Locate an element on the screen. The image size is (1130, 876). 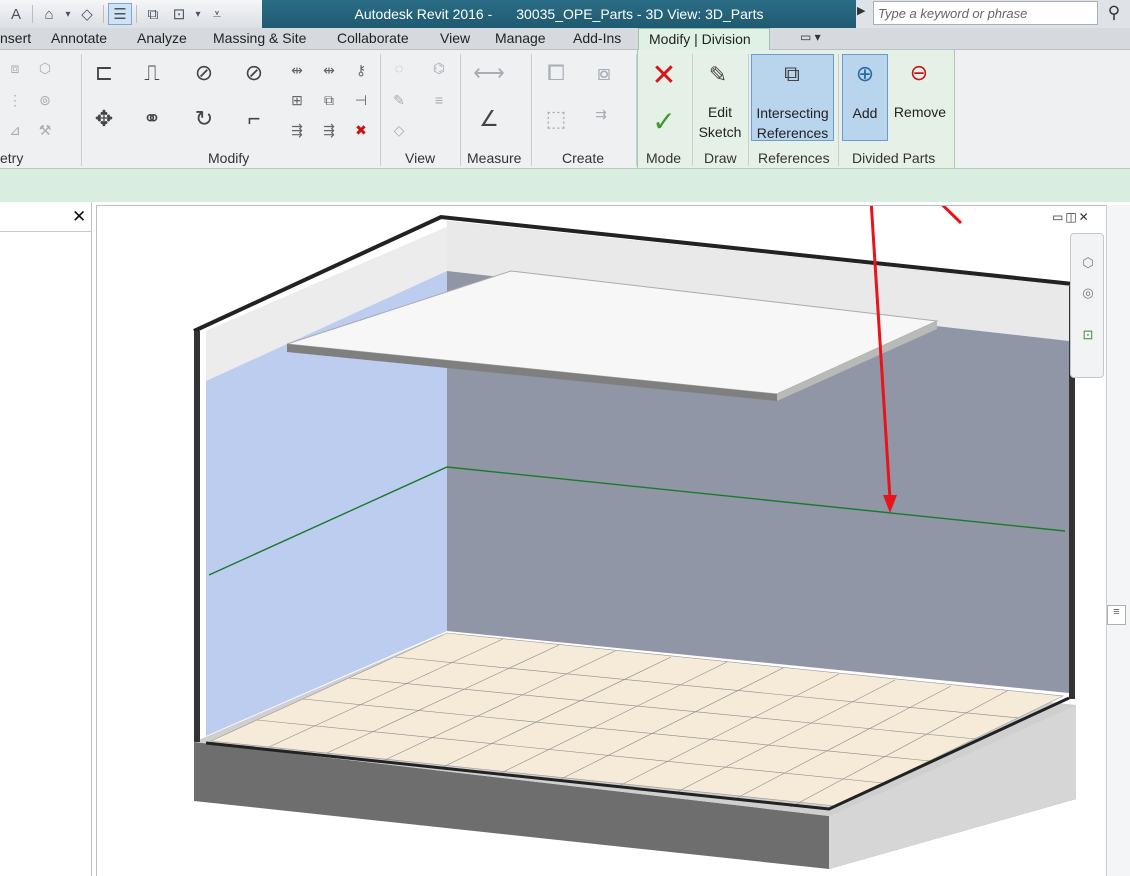
scroll-handle: ≡ is located at coordinates (1116, 615).